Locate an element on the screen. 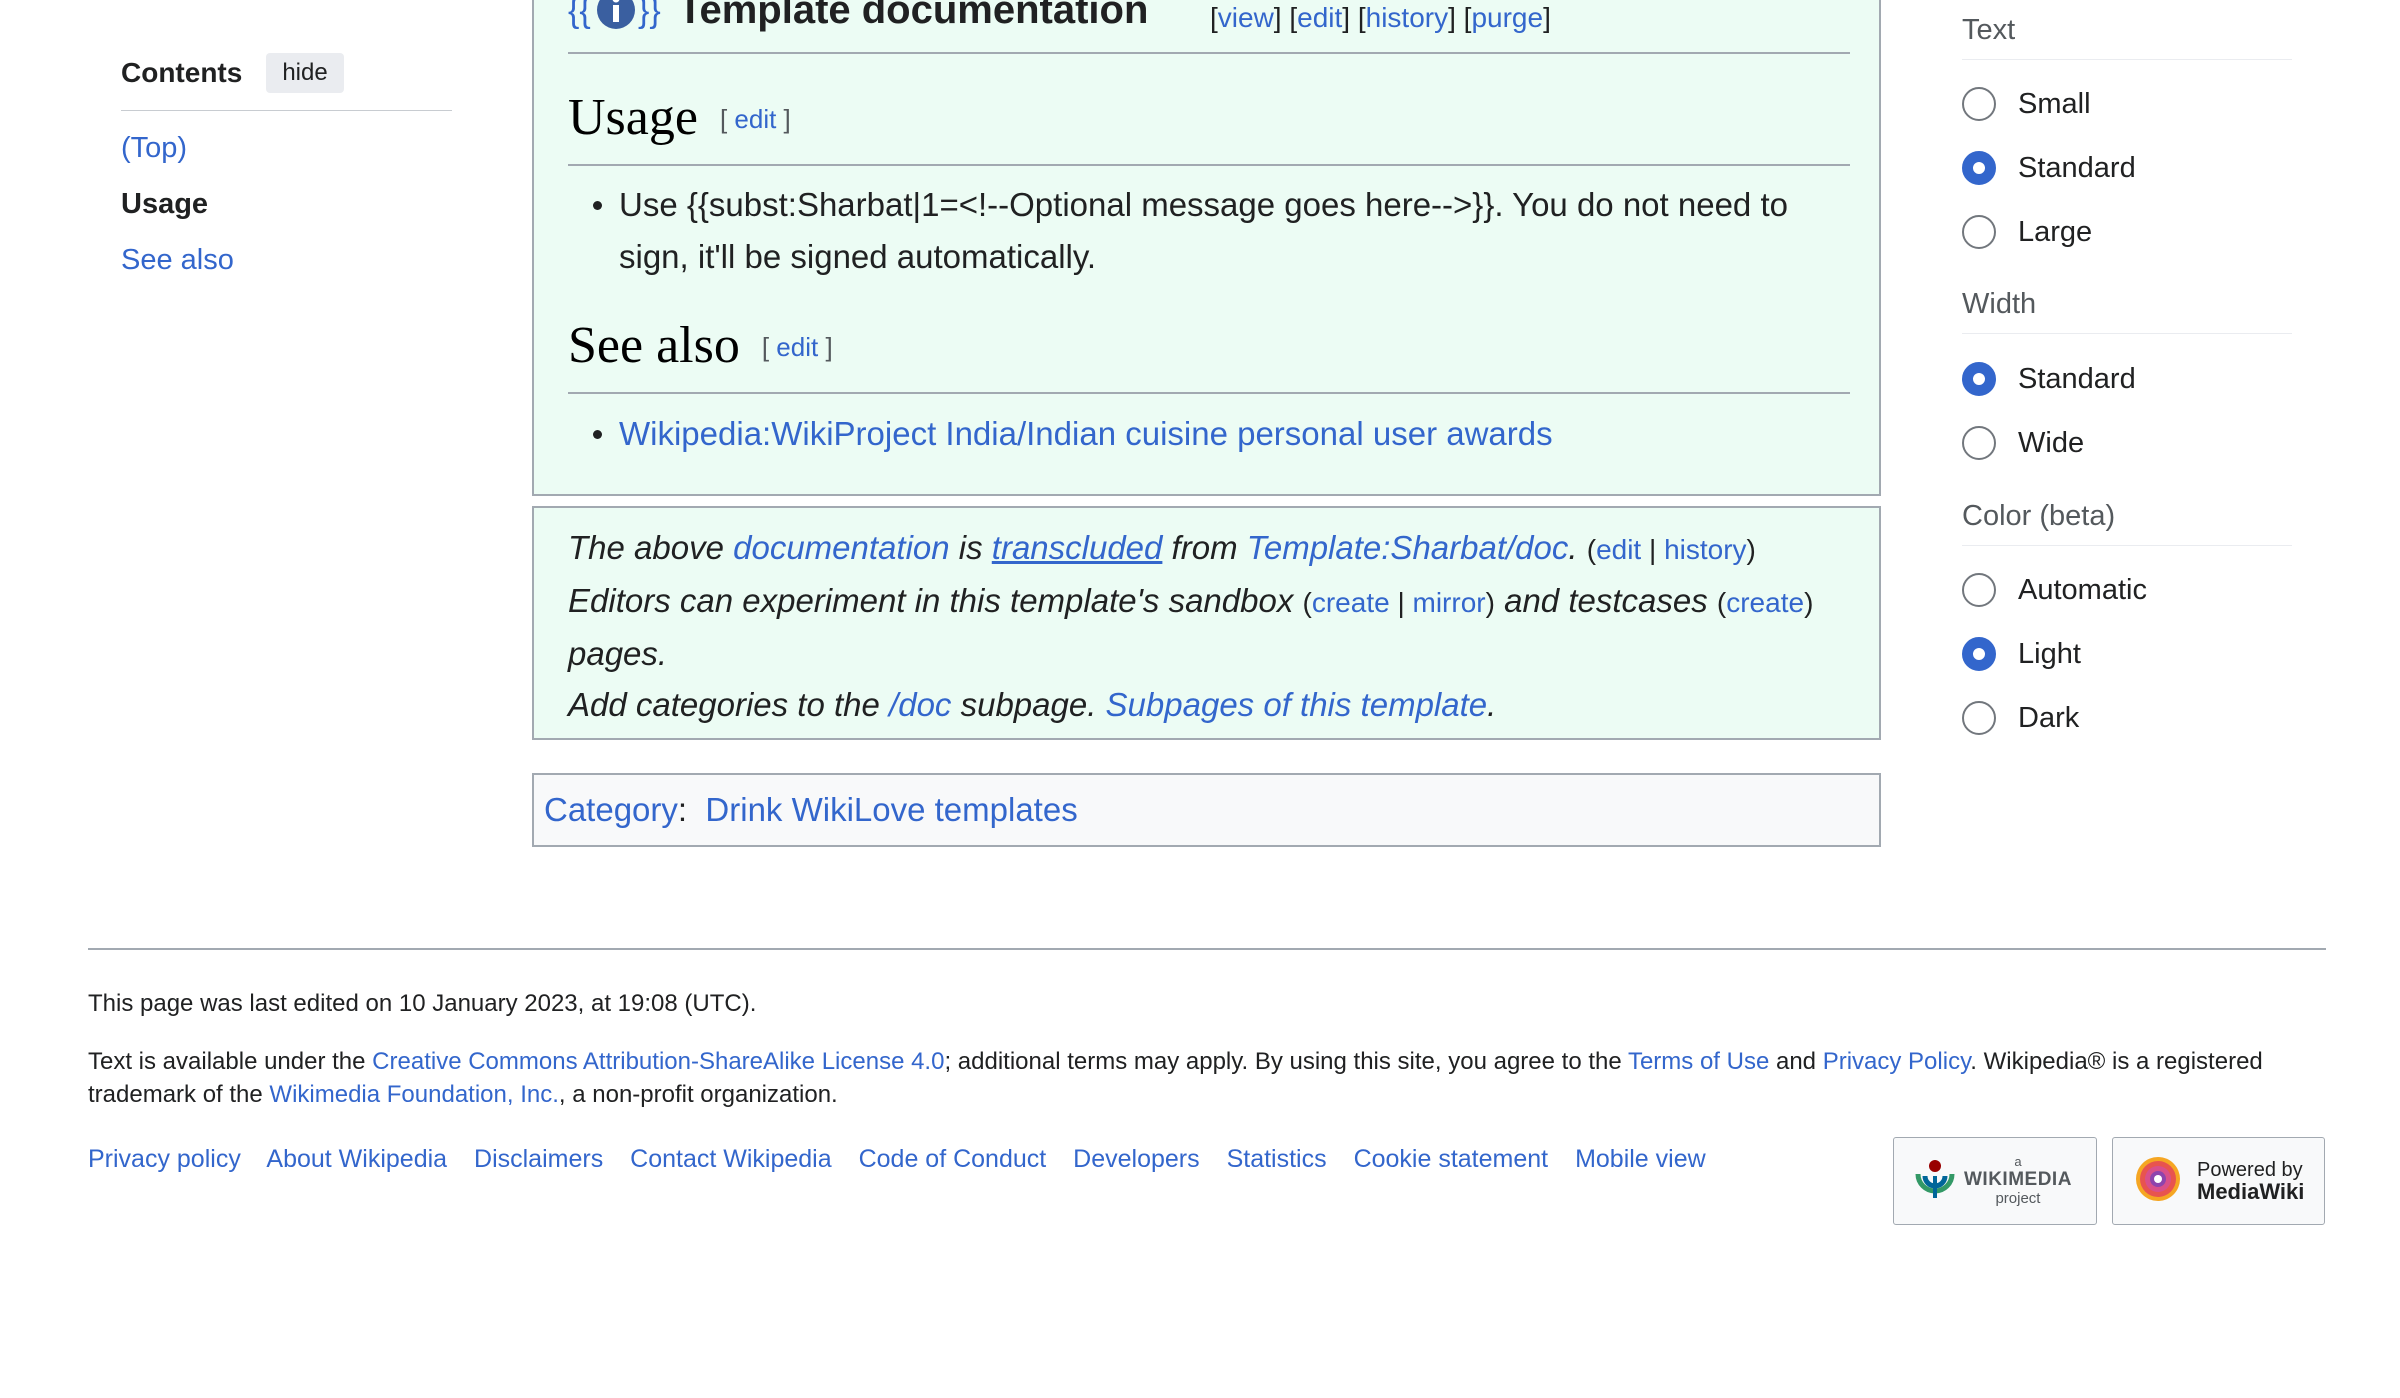  text-size-large-option: Large is located at coordinates (2027, 232).